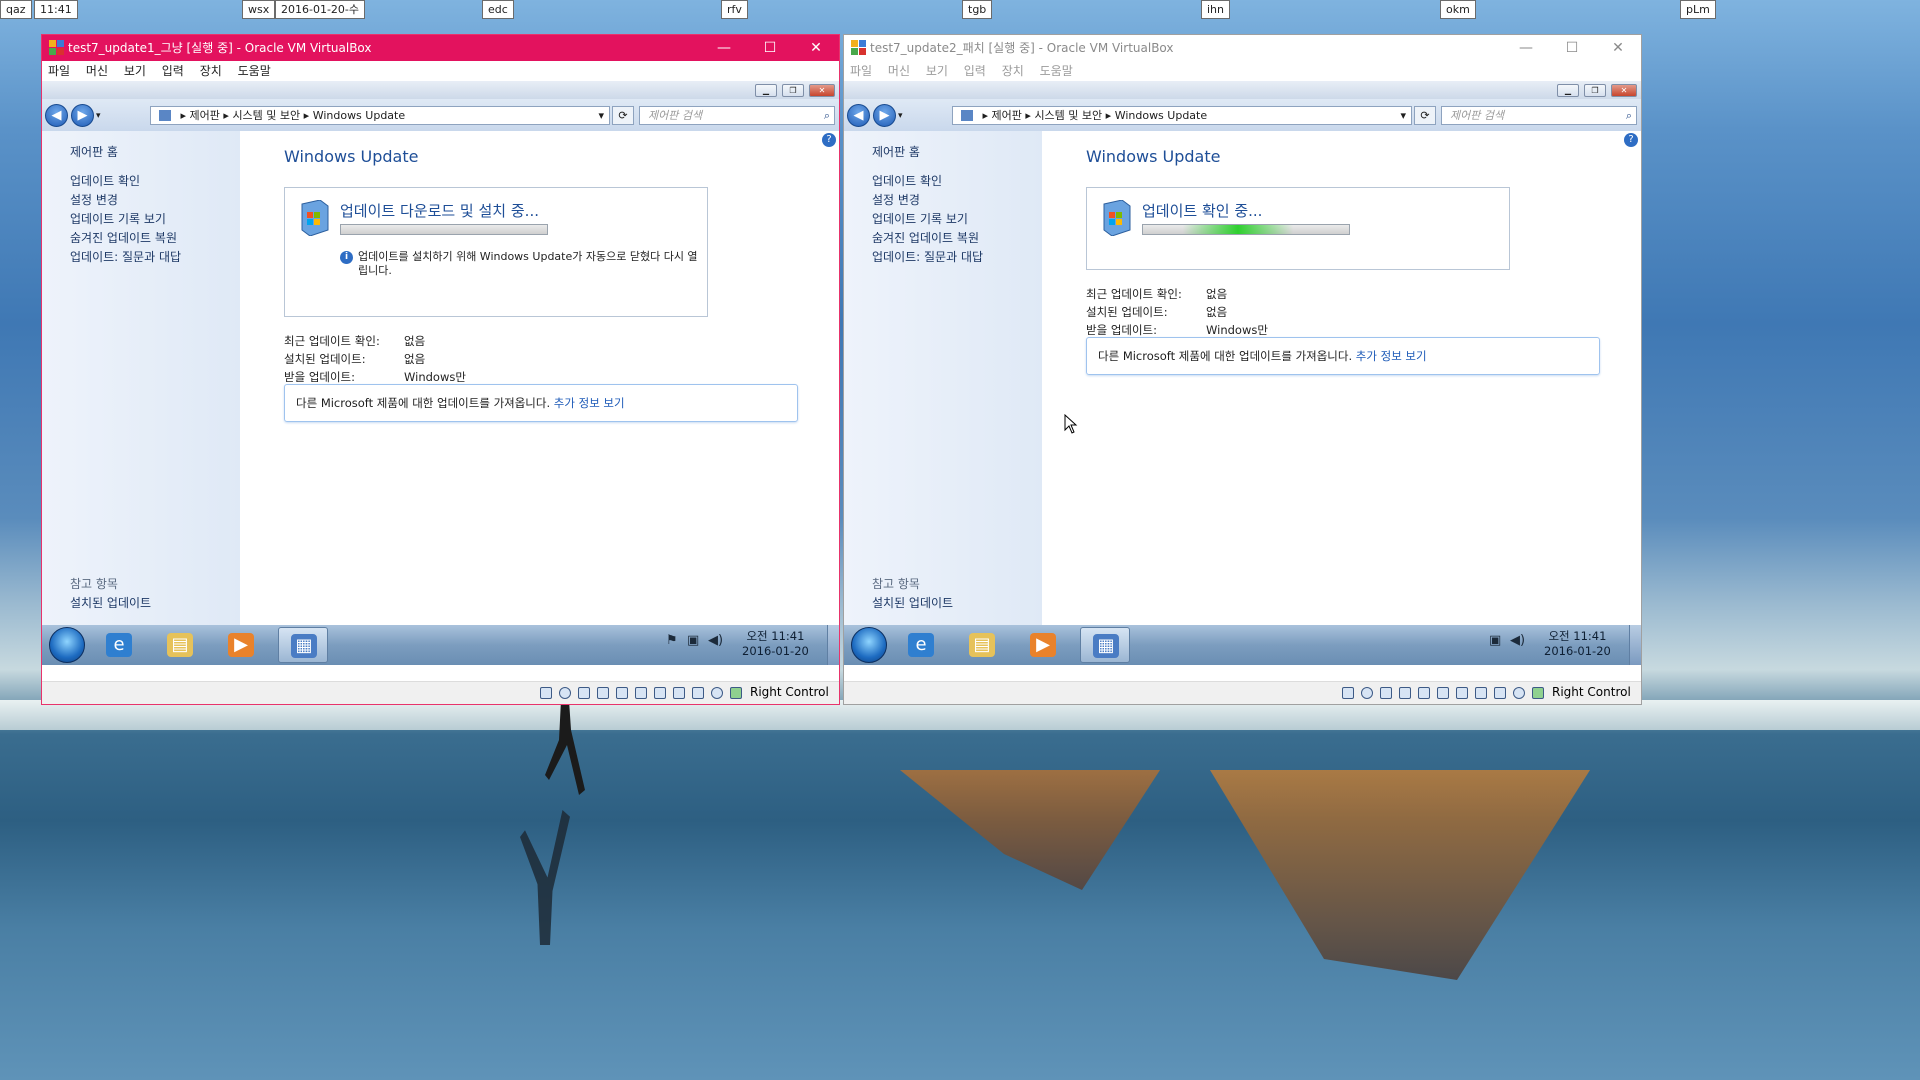 The image size is (1920, 1080). I want to click on optical-drive-icon, so click(1367, 693).